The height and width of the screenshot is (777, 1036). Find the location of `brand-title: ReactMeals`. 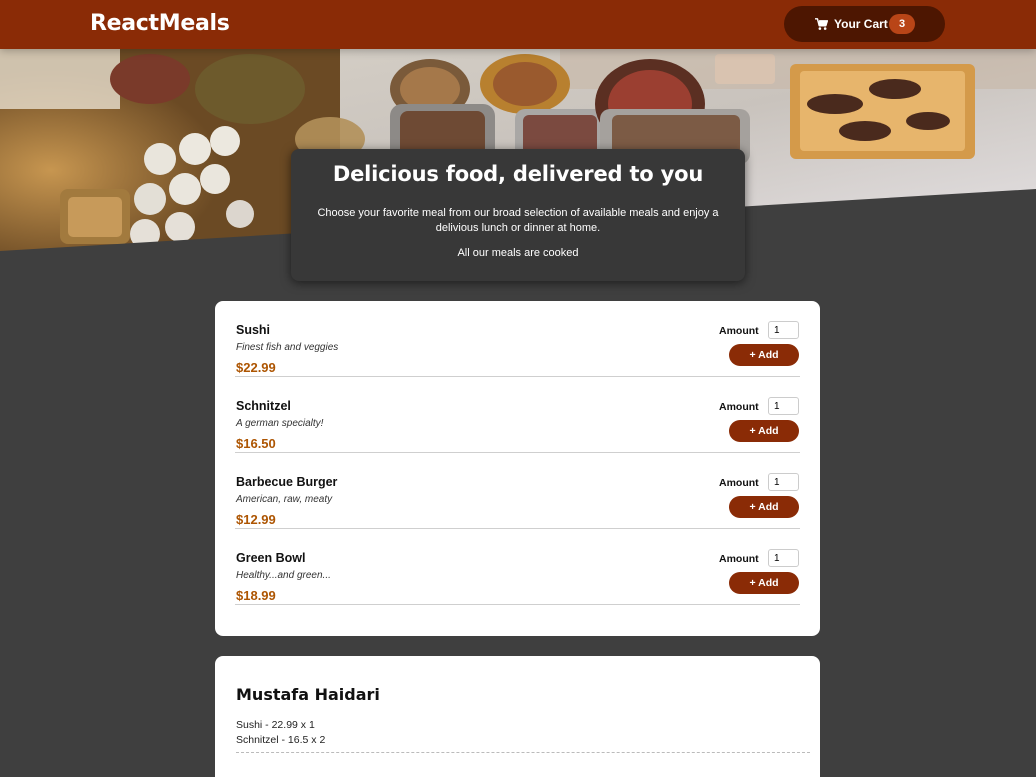

brand-title: ReactMeals is located at coordinates (160, 23).